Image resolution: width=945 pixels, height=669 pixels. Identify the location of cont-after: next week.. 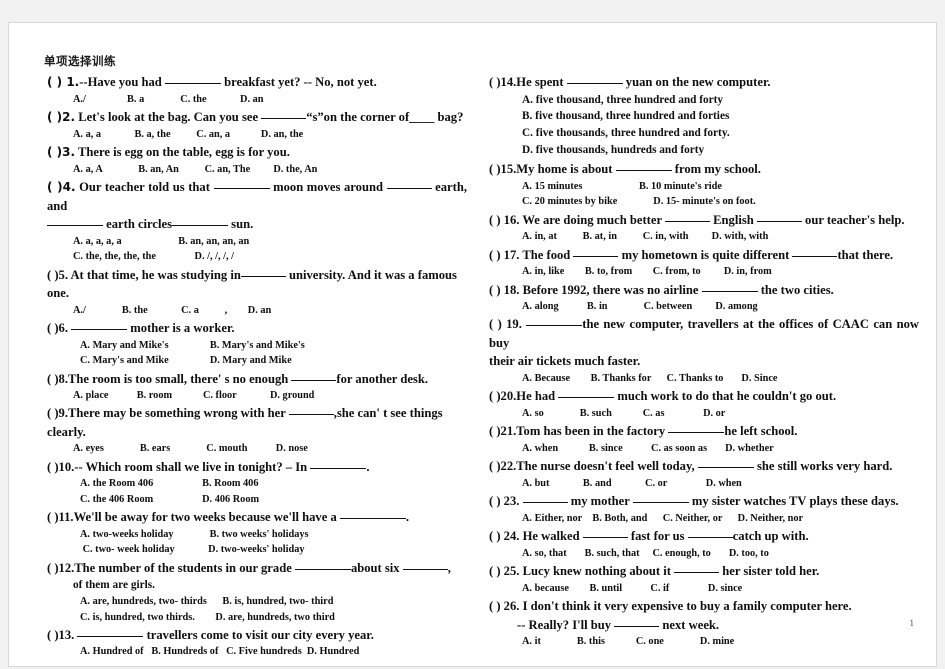
(689, 624).